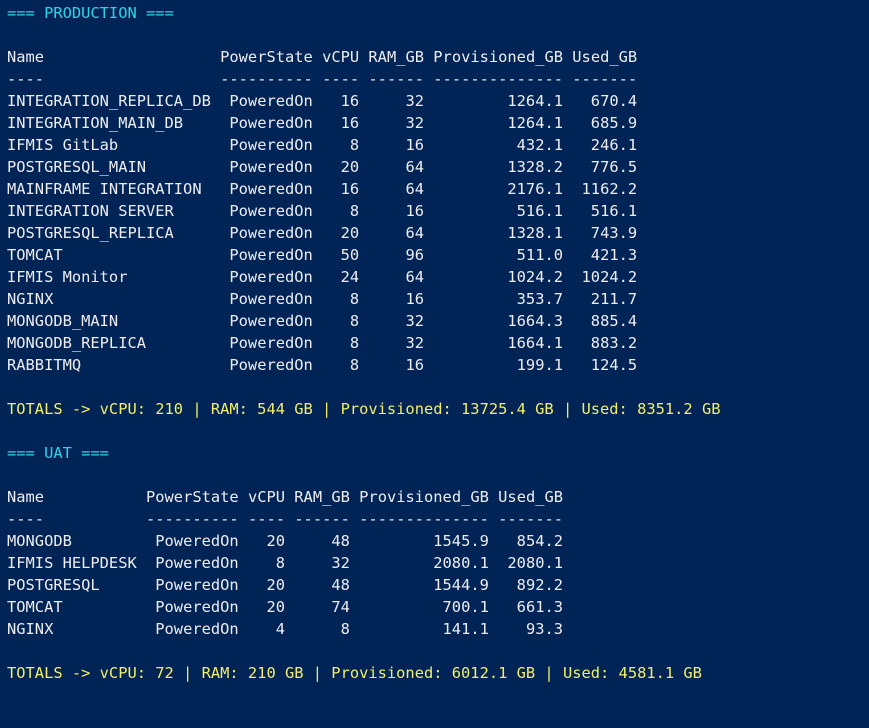 The width and height of the screenshot is (869, 728). I want to click on cell-prov: 700.1, so click(465, 607).